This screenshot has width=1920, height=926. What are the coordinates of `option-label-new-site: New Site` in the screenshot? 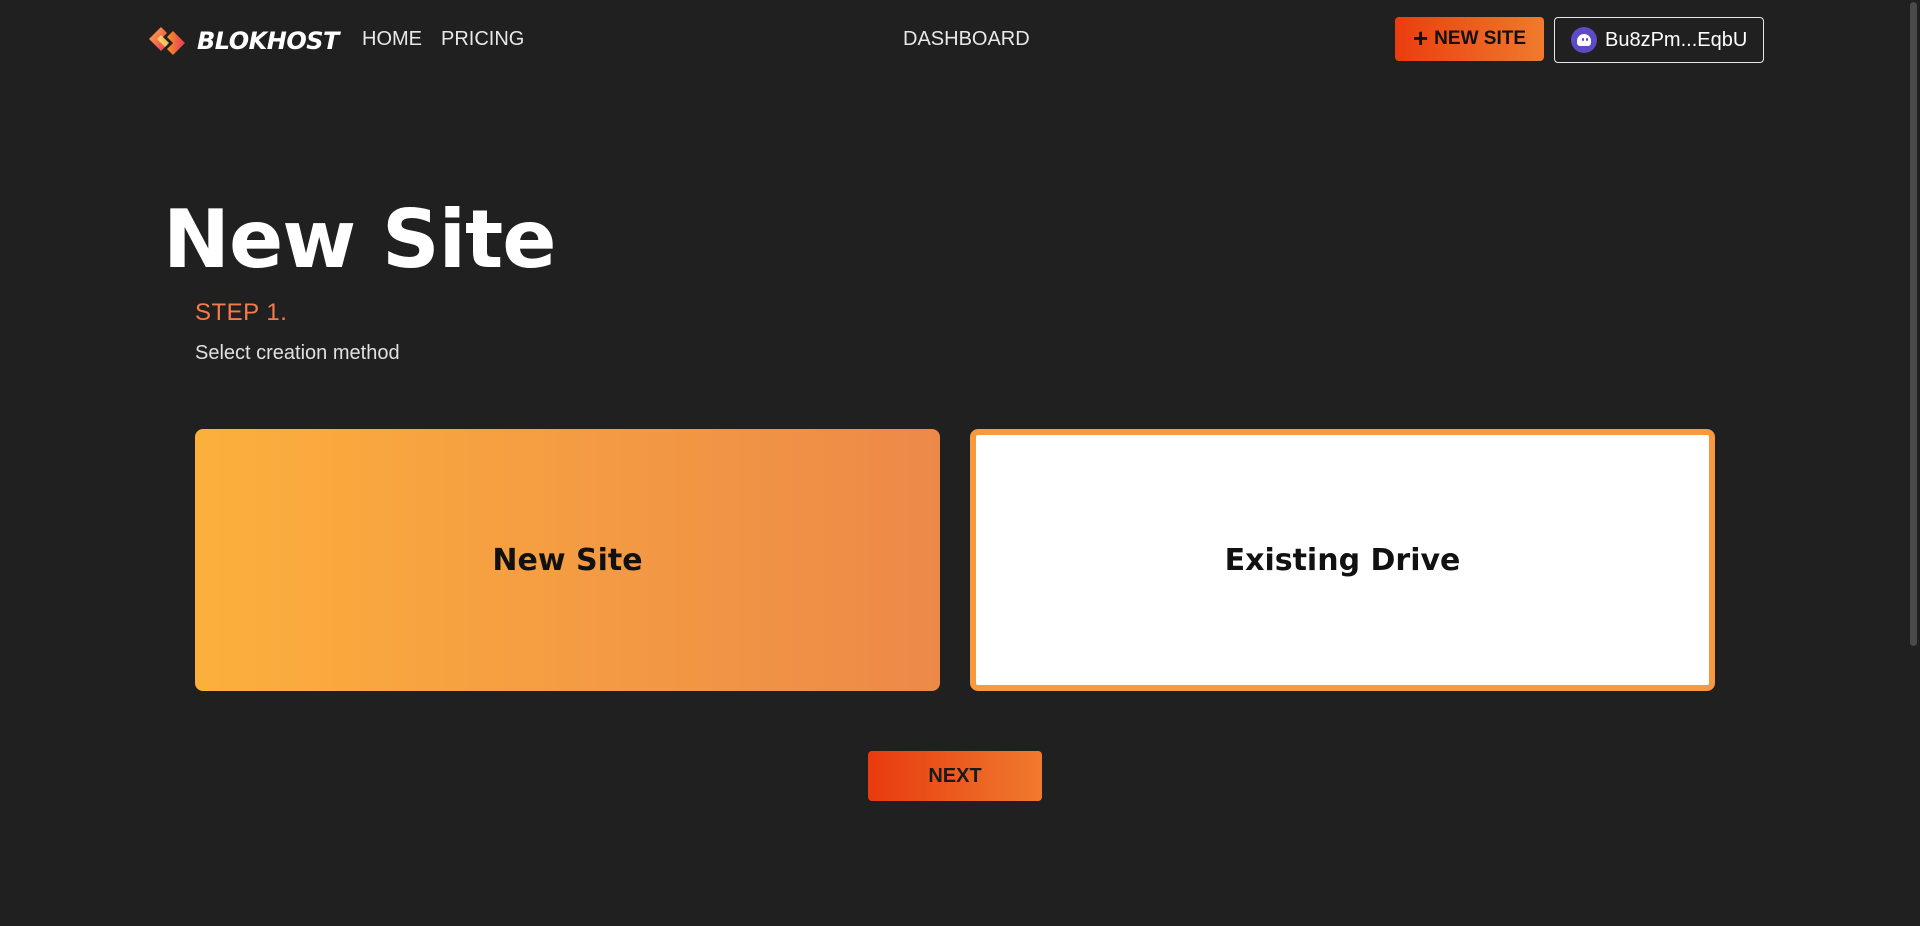 It's located at (567, 560).